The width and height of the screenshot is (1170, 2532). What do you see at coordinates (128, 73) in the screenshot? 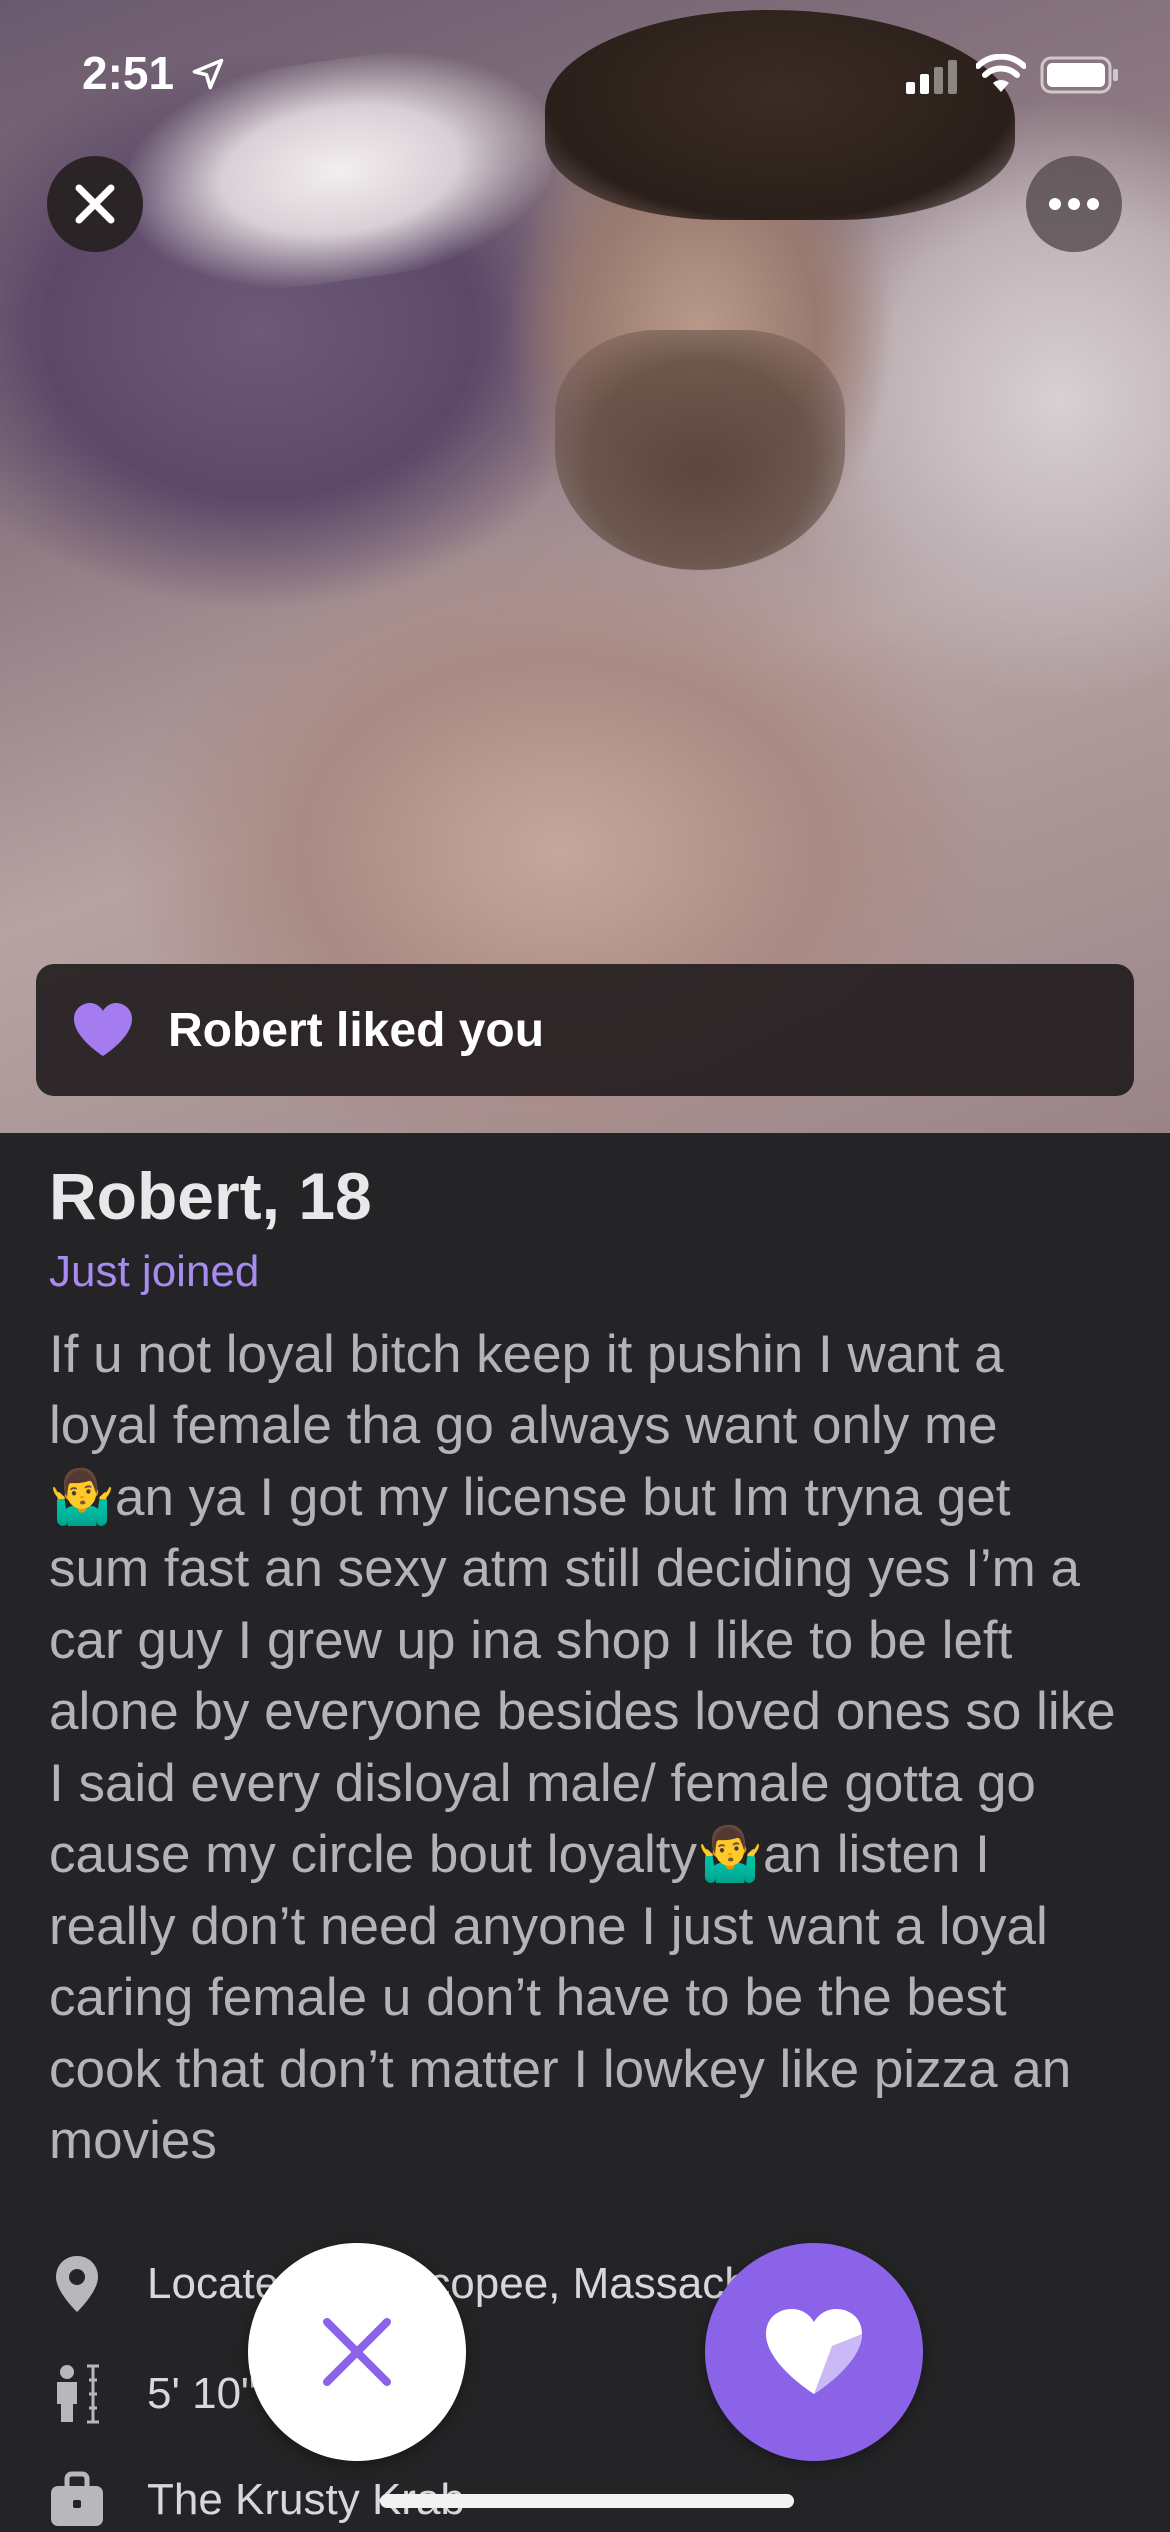
I see `status-time: 2:51` at bounding box center [128, 73].